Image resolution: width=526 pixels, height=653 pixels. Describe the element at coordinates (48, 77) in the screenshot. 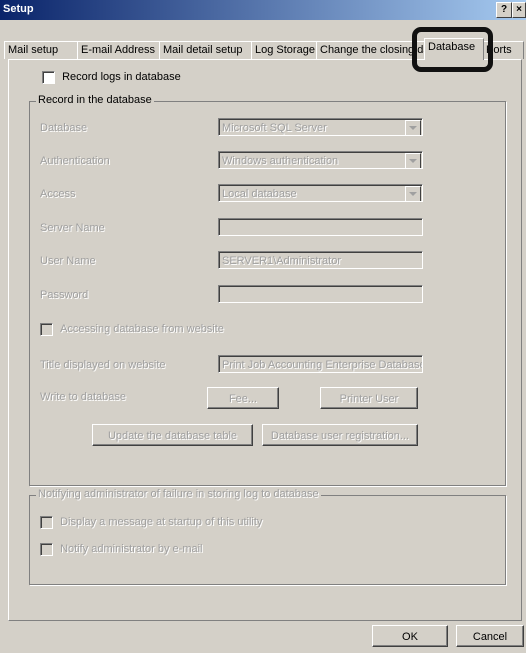

I see `record-logs-checkbox` at that location.